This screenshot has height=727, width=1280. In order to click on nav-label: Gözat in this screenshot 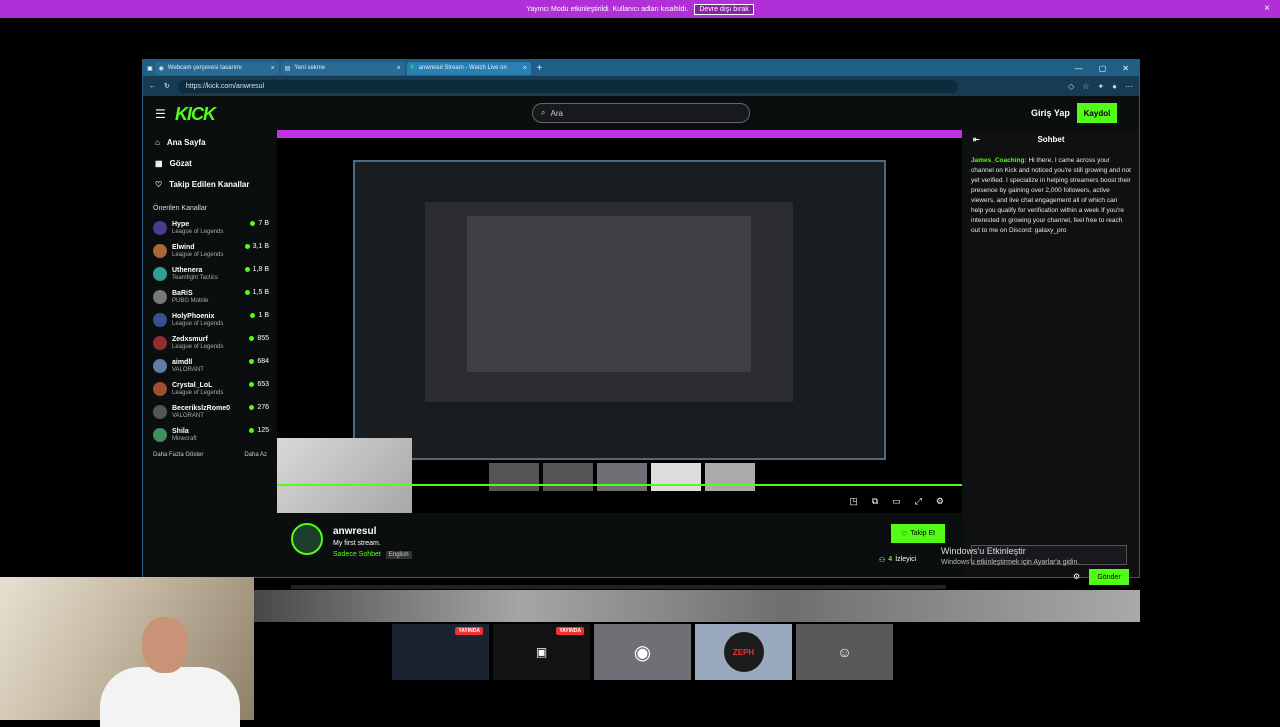, I will do `click(180, 163)`.